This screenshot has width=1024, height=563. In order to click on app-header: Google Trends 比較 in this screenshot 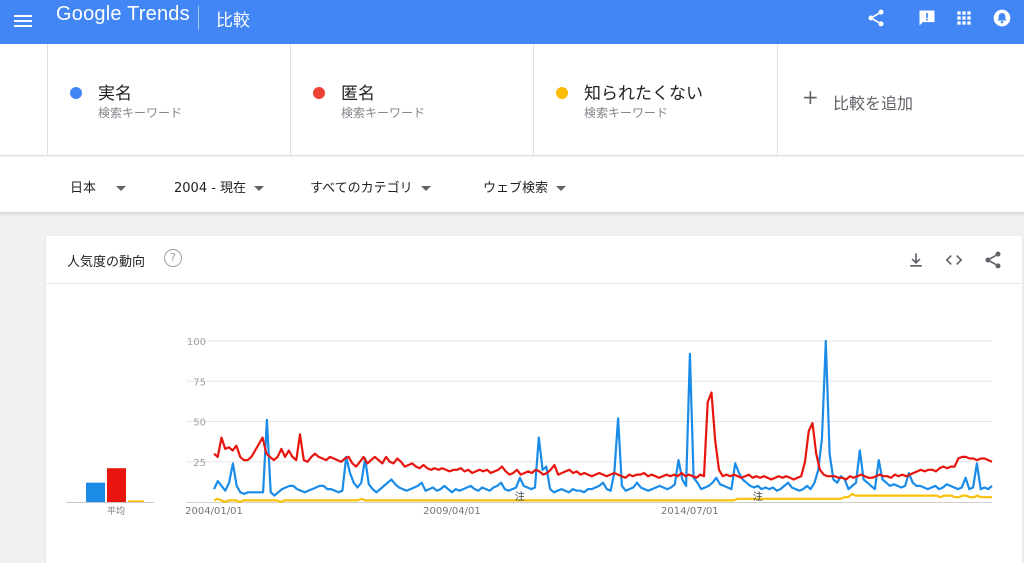, I will do `click(512, 22)`.